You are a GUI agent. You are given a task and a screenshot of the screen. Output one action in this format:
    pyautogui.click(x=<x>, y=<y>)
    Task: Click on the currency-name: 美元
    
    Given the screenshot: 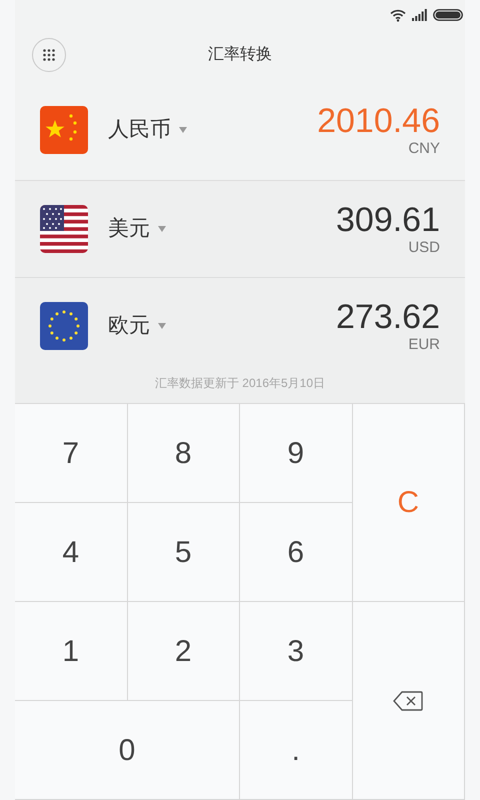 What is the action you would take?
    pyautogui.click(x=129, y=229)
    